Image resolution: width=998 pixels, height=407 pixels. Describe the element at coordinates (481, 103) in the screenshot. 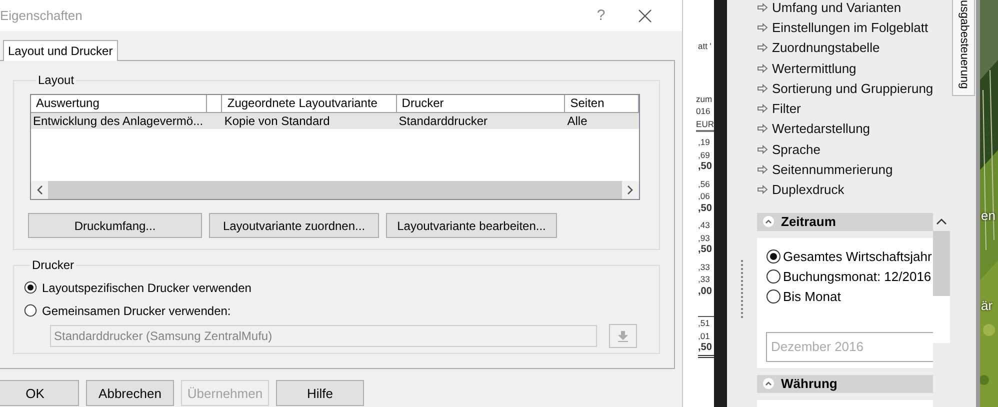

I see `column-header: Drucker` at that location.